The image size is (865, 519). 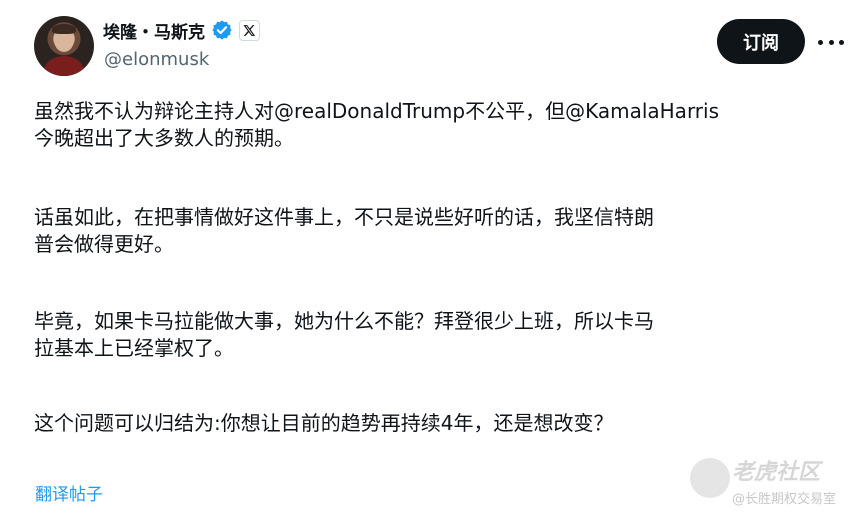 What do you see at coordinates (64, 46) in the screenshot?
I see `avatar` at bounding box center [64, 46].